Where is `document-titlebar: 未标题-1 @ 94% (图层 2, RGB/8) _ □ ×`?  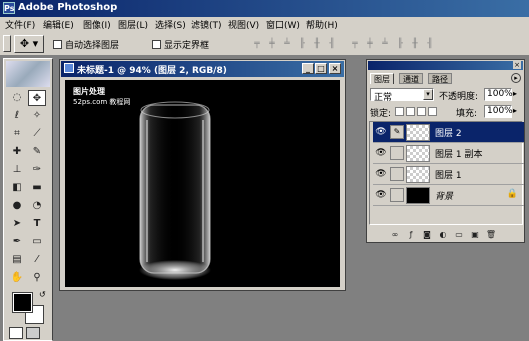
document-titlebar: 未标题-1 @ 94% (图层 2, RGB/8) _ □ × is located at coordinates (202, 69).